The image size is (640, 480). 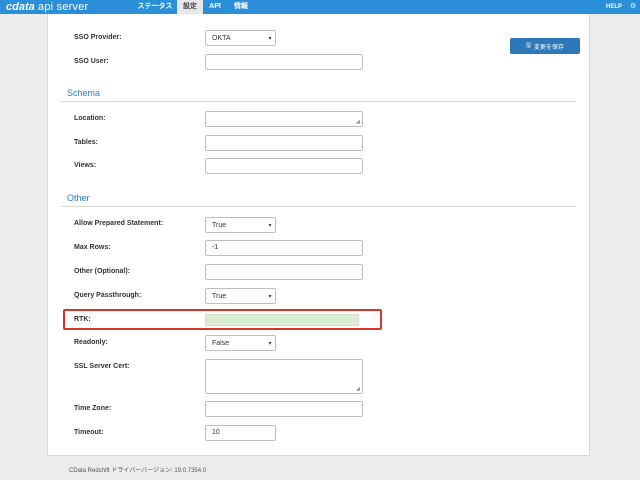 I want to click on other-optional-label: Other (Optional):, so click(x=102, y=271).